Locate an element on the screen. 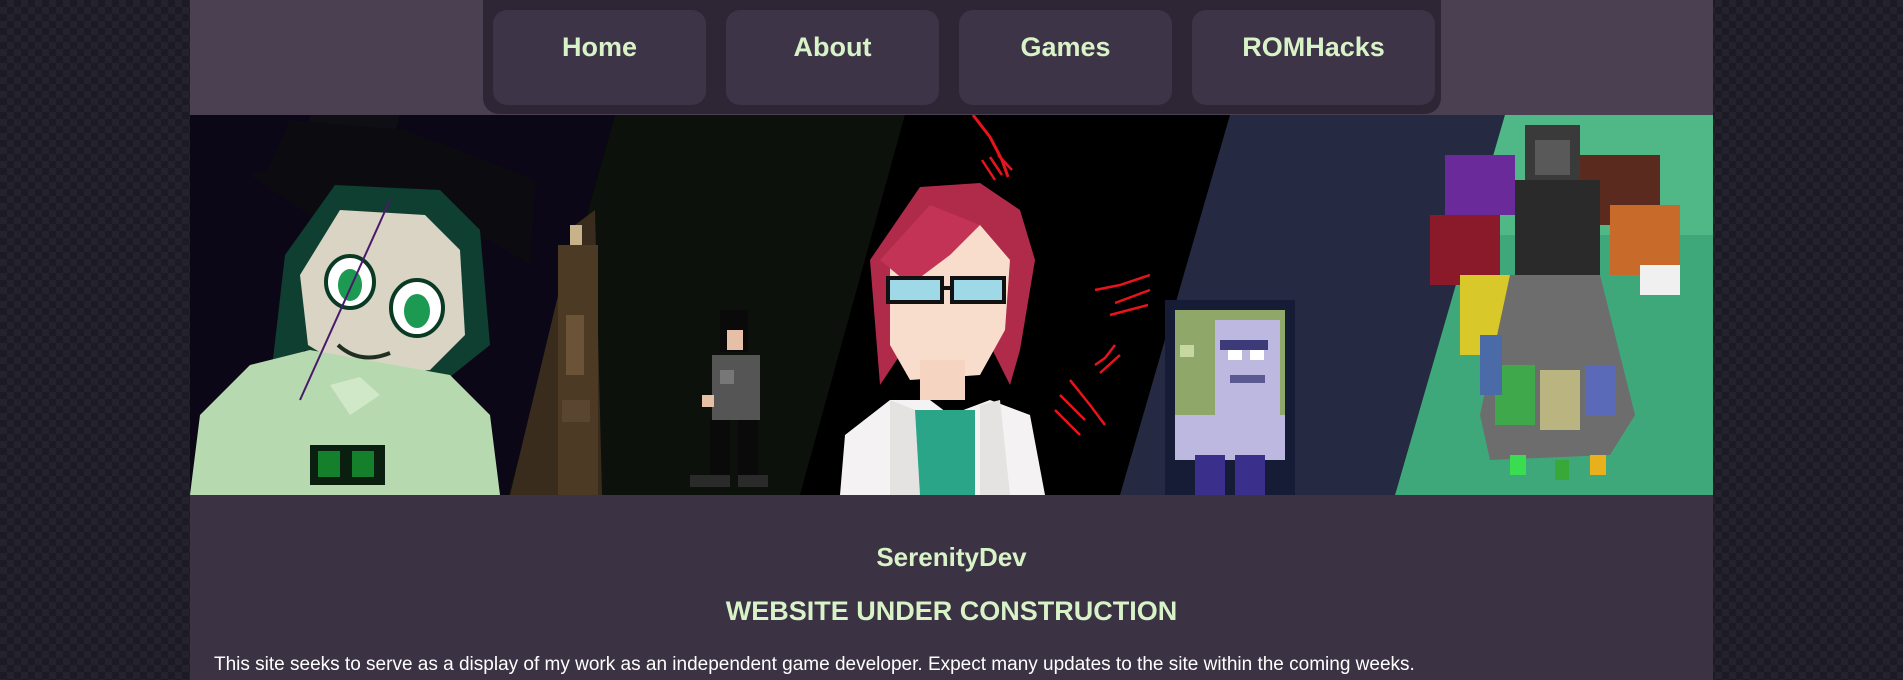 The image size is (1903, 680). nav-about-button: About is located at coordinates (832, 57).